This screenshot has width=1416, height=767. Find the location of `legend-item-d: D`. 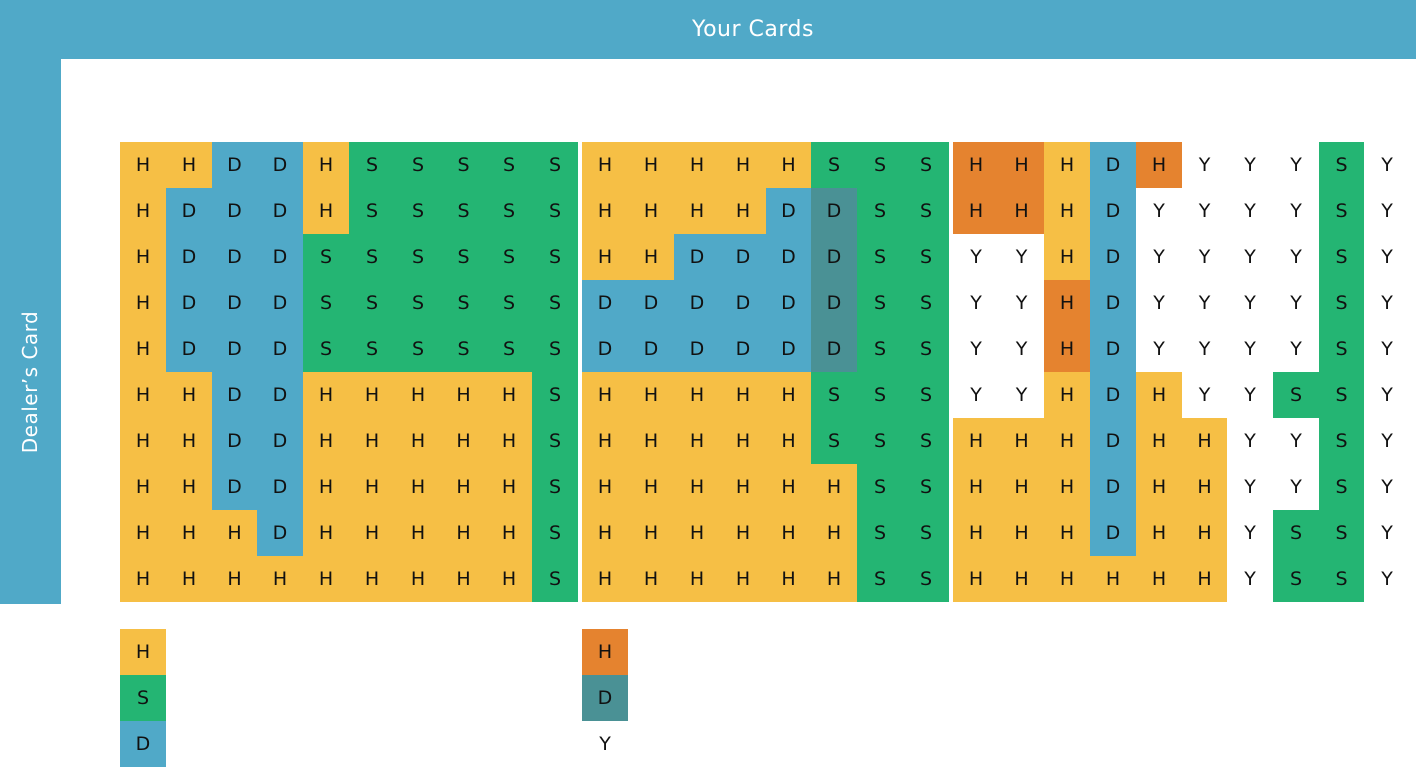

legend-item-d: D is located at coordinates (143, 744).